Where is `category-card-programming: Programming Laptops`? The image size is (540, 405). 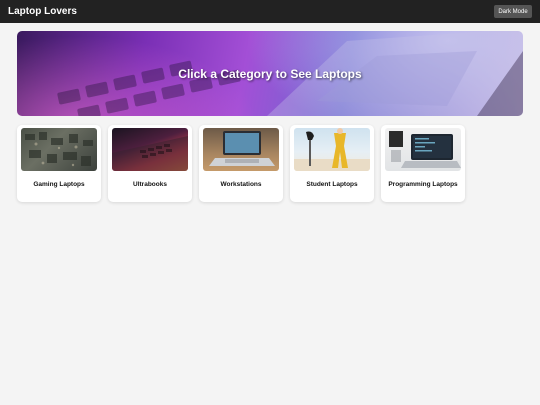
category-card-programming: Programming Laptops is located at coordinates (423, 163).